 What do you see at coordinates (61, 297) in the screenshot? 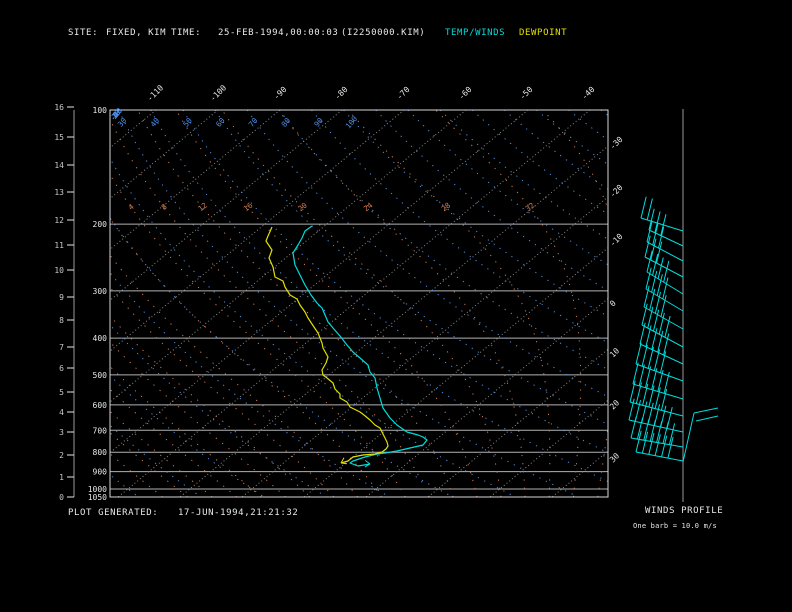
I see `svg-text: 9` at bounding box center [61, 297].